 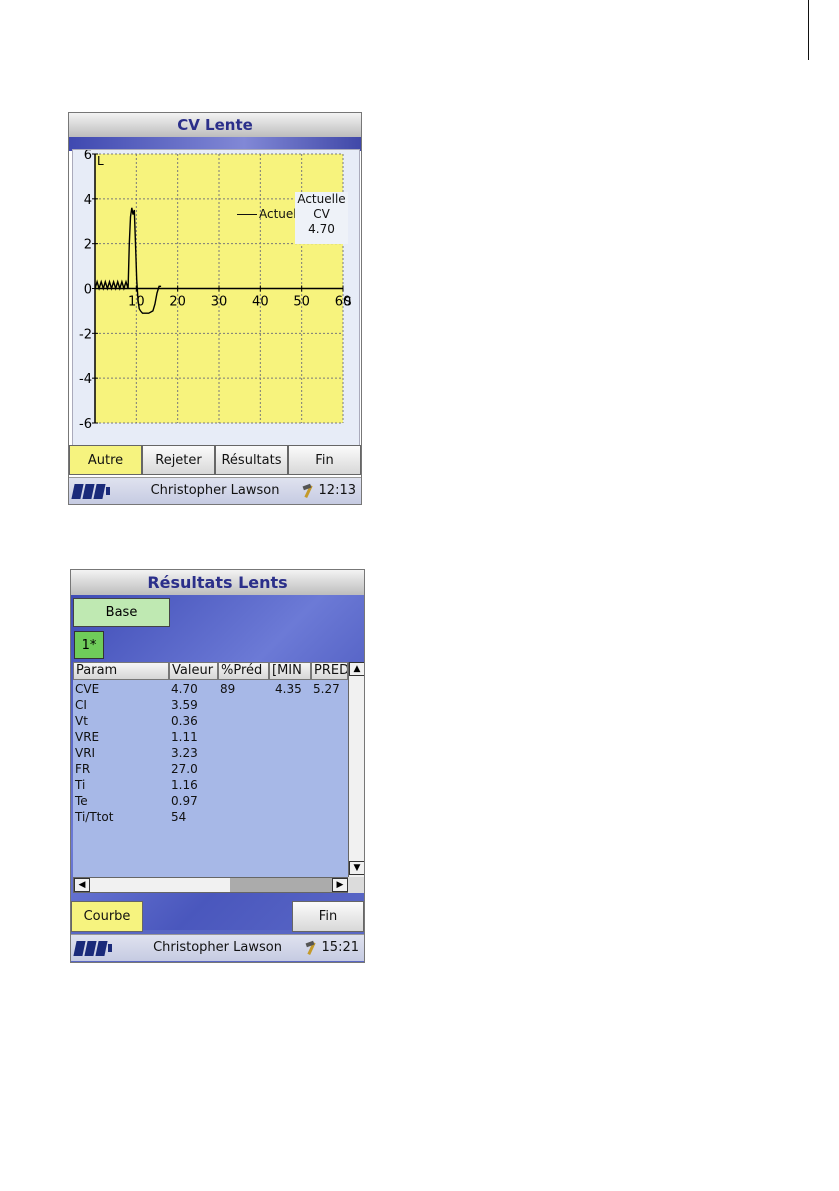 I want to click on clock: 15:21, so click(x=331, y=947).